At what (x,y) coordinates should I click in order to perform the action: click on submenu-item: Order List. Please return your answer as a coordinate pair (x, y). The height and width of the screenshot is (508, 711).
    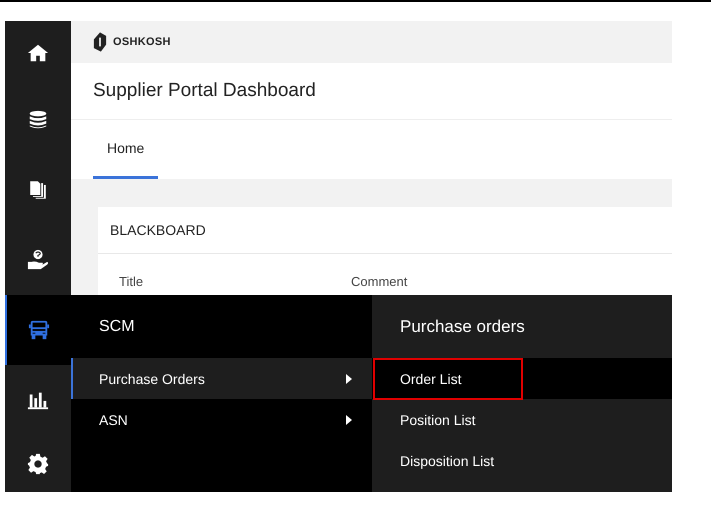
    Looking at the image, I should click on (448, 379).